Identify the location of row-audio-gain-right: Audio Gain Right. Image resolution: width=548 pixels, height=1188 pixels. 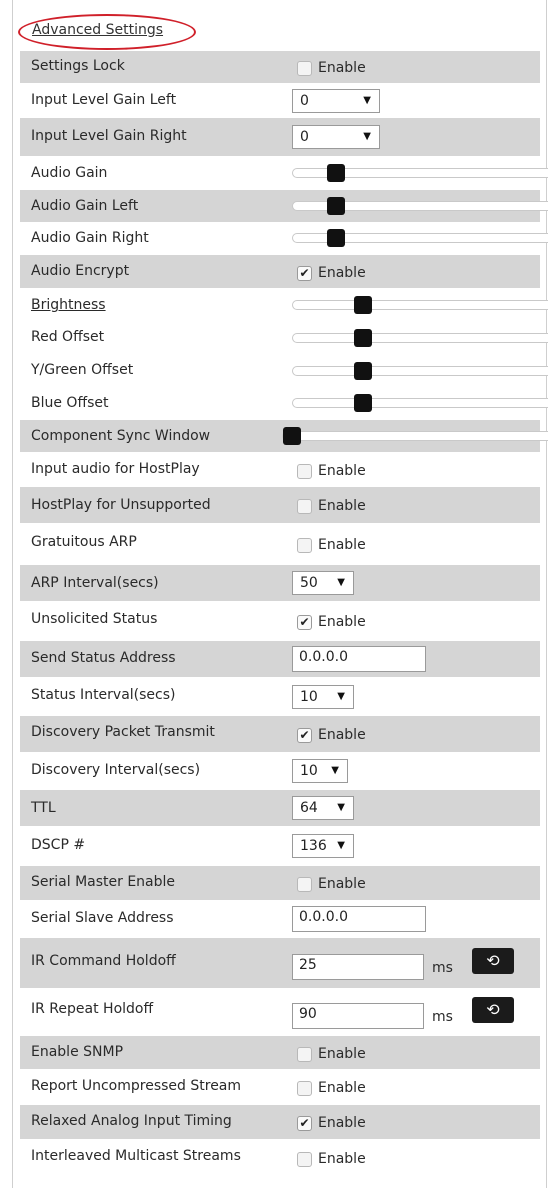
(284, 238).